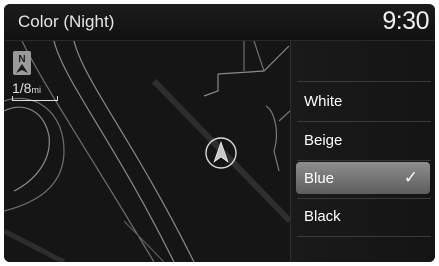  What do you see at coordinates (363, 179) in the screenshot?
I see `option-blue: Blue ✓` at bounding box center [363, 179].